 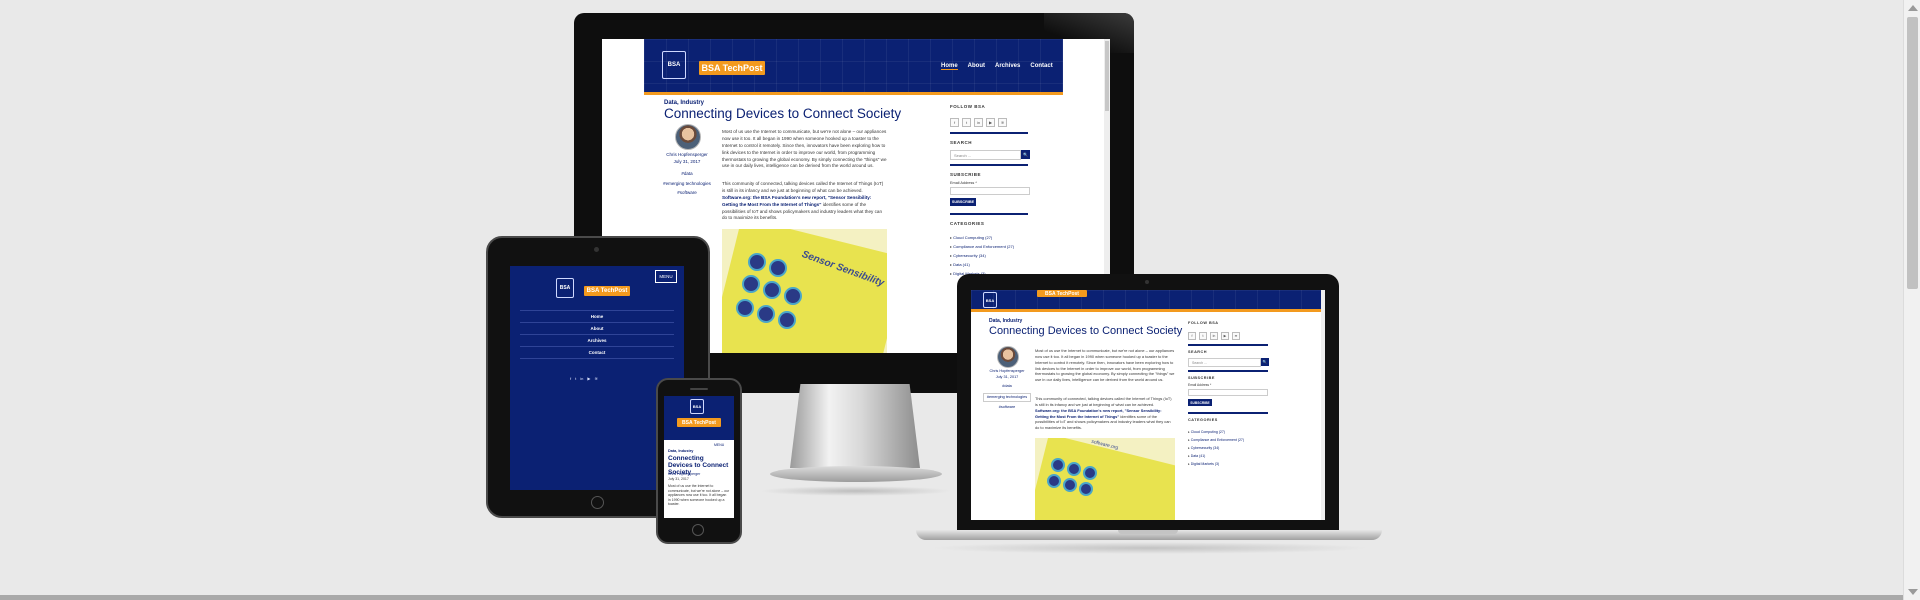 I want to click on screen-scrollbar, so click(x=1323, y=405).